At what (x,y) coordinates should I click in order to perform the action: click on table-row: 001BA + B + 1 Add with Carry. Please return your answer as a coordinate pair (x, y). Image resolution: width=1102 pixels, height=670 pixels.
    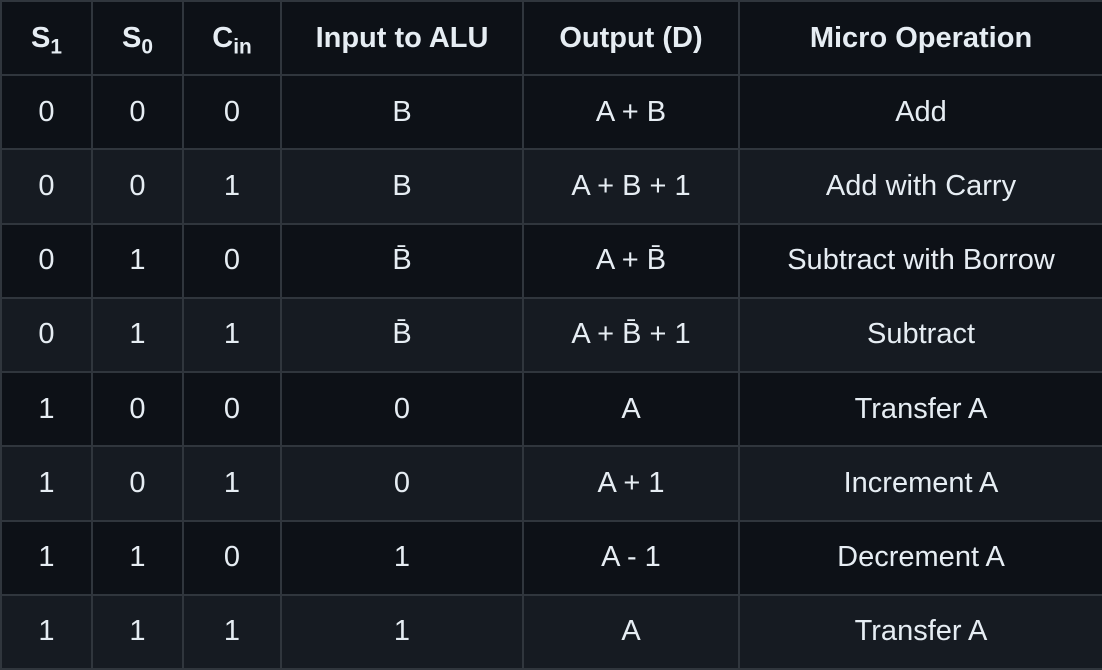
    Looking at the image, I should click on (551, 186).